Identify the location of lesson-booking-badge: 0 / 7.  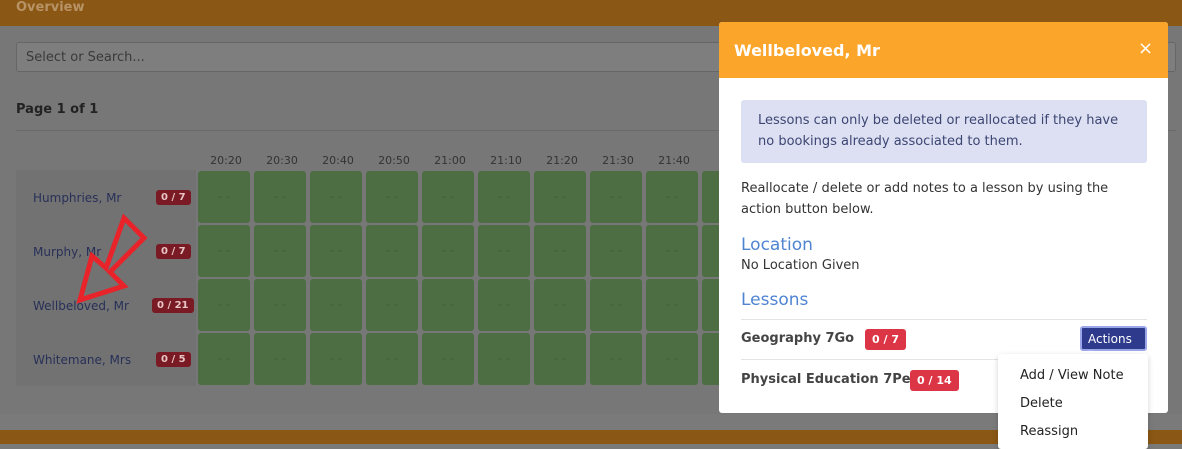
(885, 339).